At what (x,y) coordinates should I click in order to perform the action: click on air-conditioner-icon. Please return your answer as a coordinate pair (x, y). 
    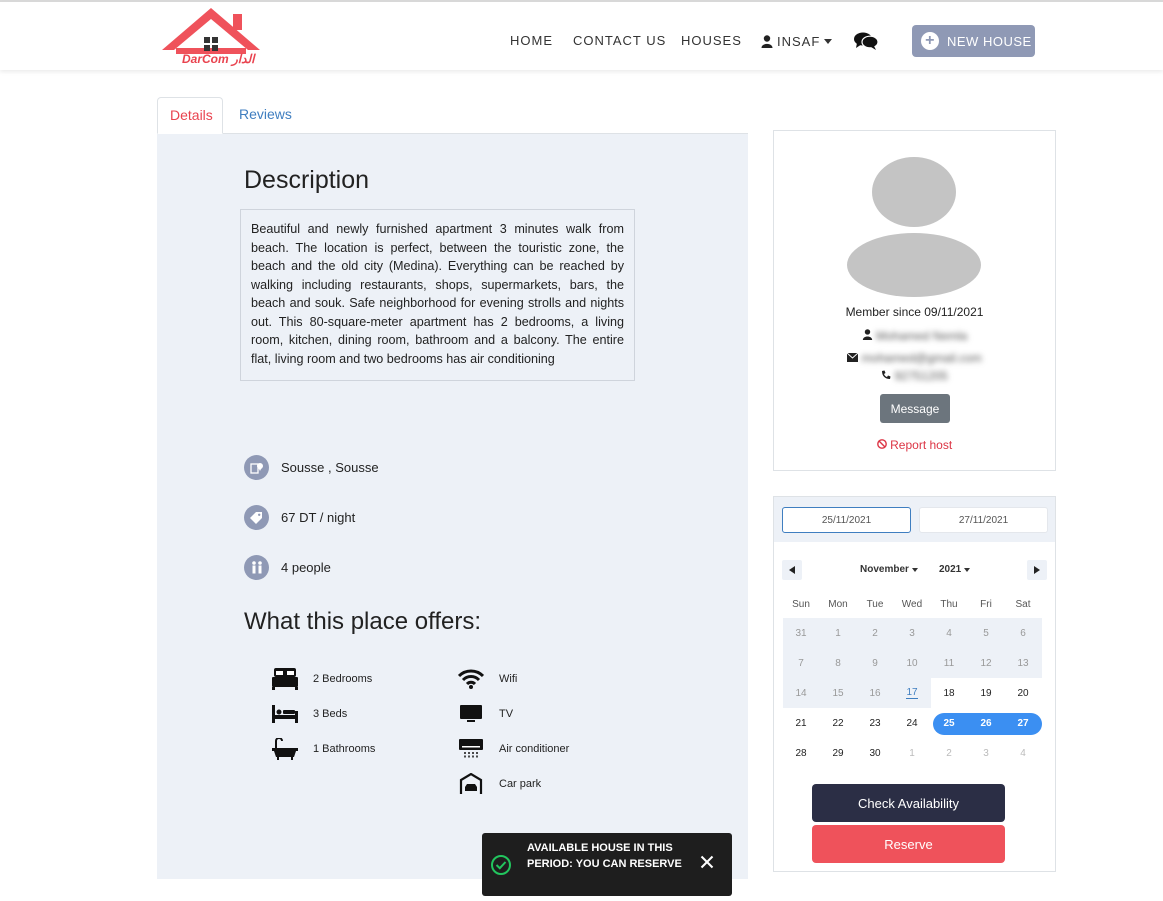
    Looking at the image, I should click on (471, 749).